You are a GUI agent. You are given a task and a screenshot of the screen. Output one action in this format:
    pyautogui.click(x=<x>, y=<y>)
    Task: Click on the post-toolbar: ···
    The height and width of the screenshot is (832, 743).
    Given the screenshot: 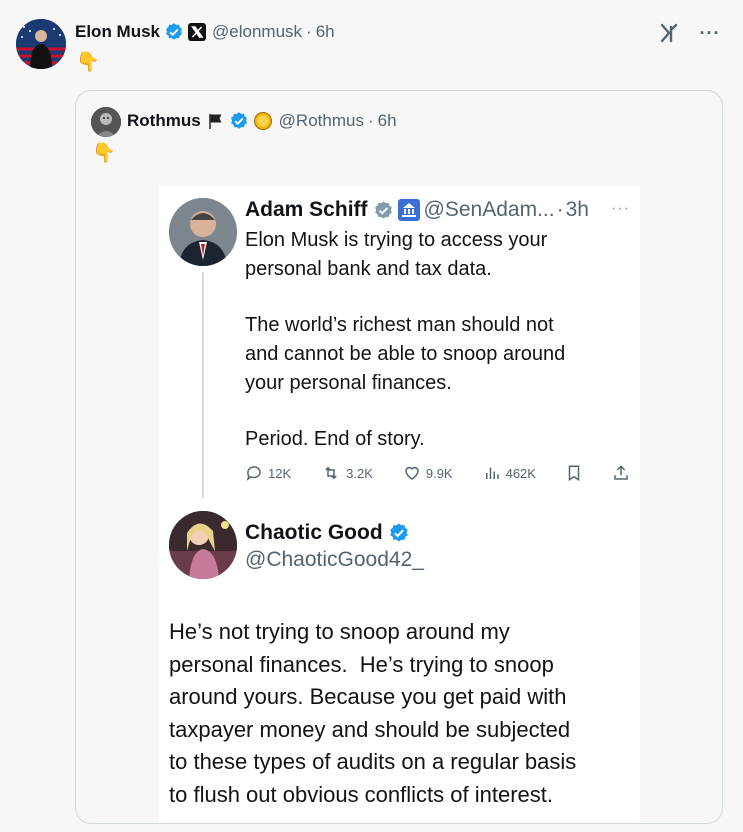 What is the action you would take?
    pyautogui.click(x=690, y=33)
    